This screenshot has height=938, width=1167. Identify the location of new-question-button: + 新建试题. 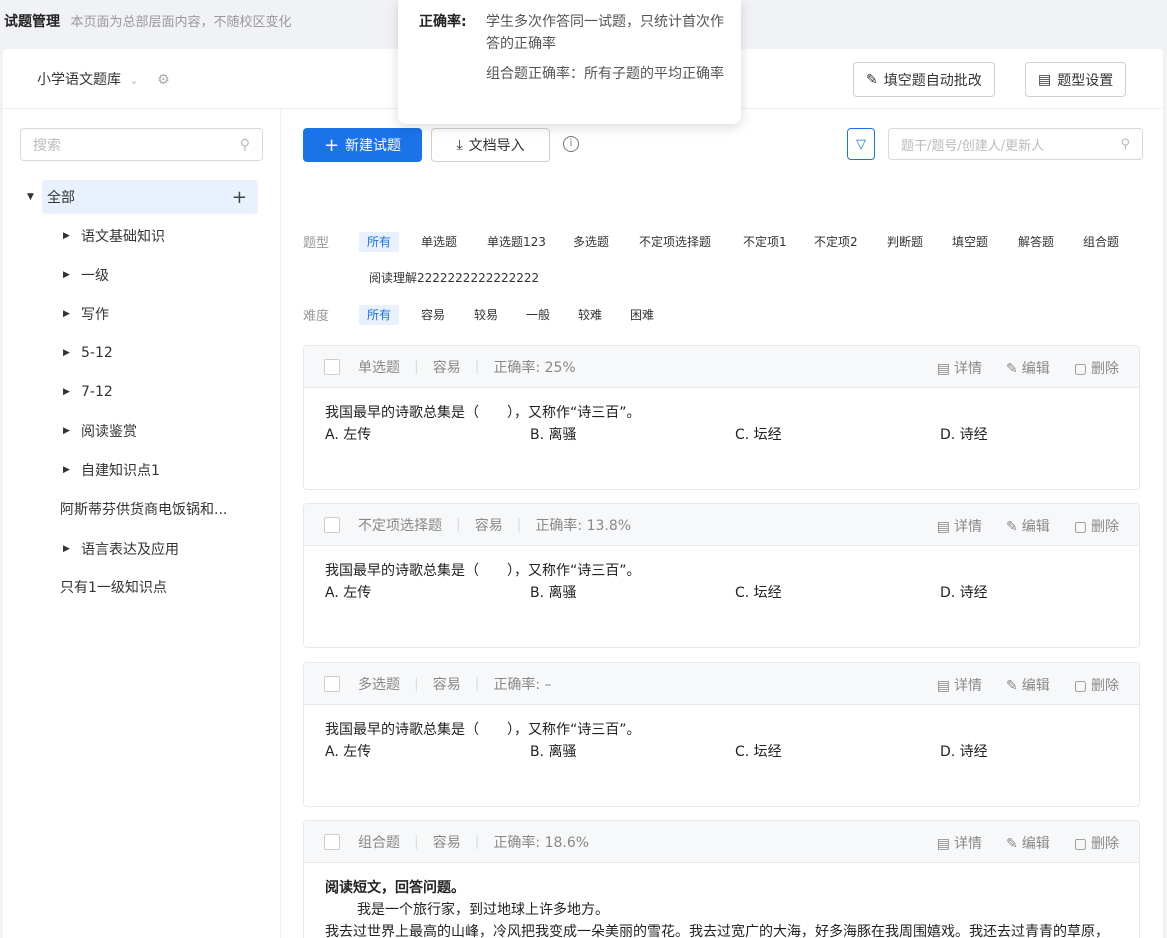
(362, 145).